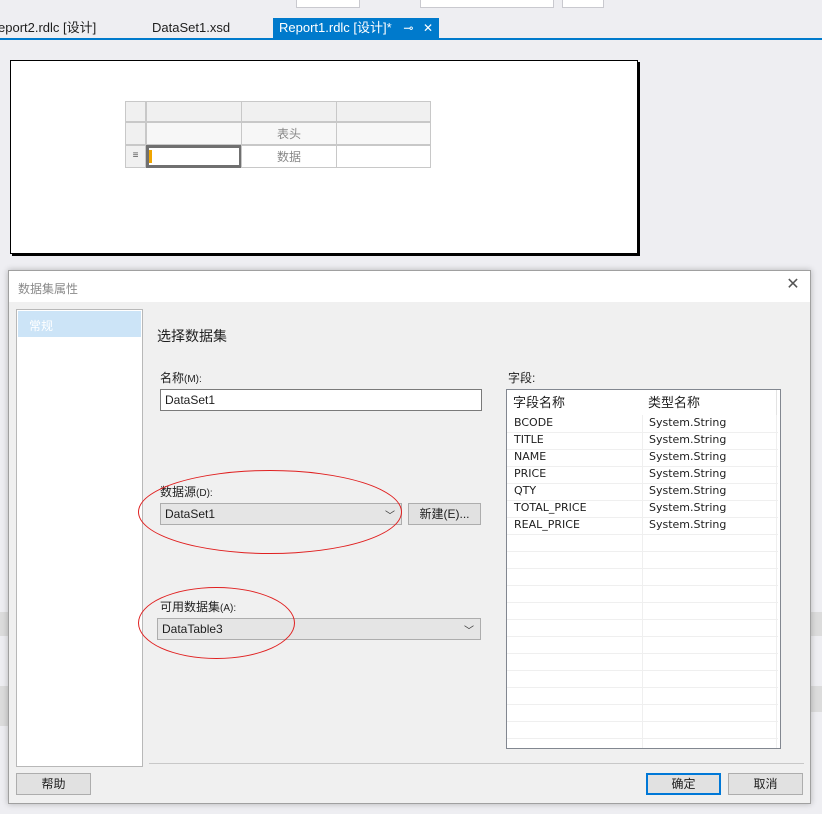  I want to click on tab-label: DataSet1.xsd, so click(191, 27).